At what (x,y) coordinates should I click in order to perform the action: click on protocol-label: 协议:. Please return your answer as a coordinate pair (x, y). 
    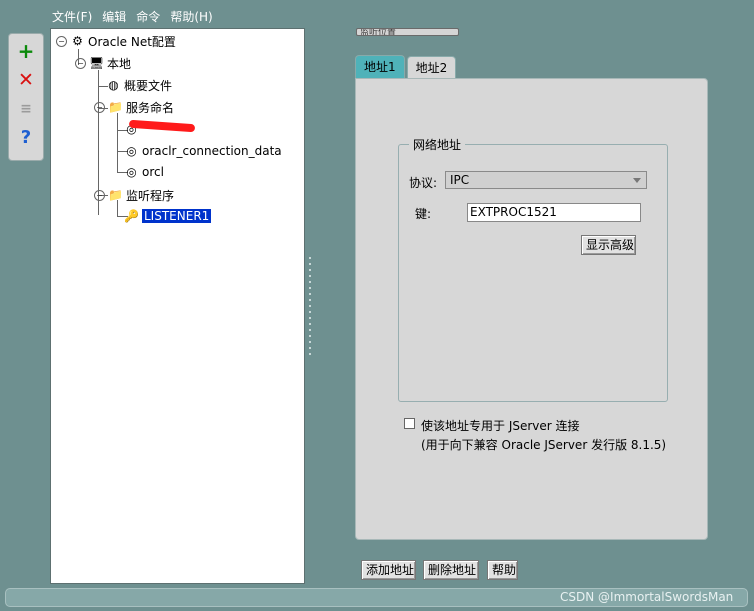
    Looking at the image, I should click on (423, 183).